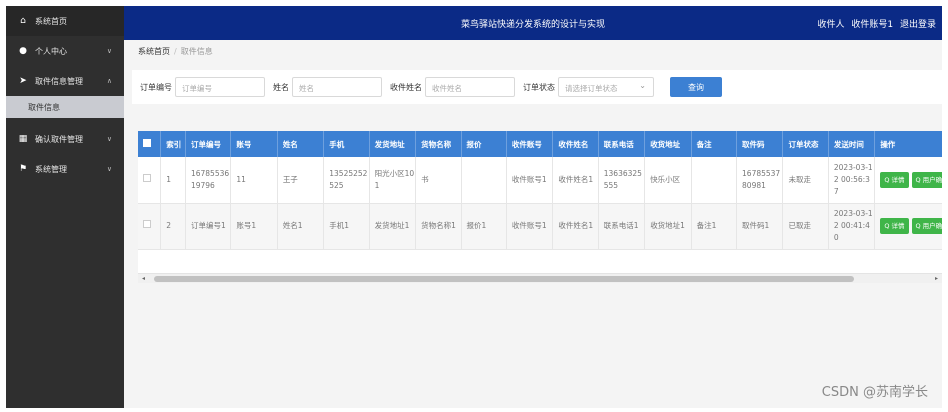 The height and width of the screenshot is (412, 948). Describe the element at coordinates (918, 25) in the screenshot. I see `logout-link: 退出登录` at that location.